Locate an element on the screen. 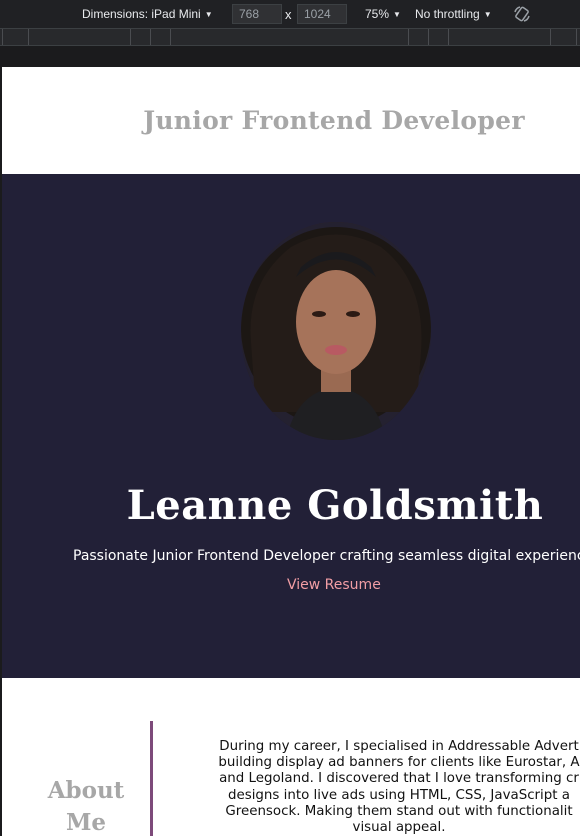  zoom-dropdown: 75% ▼ is located at coordinates (383, 14).